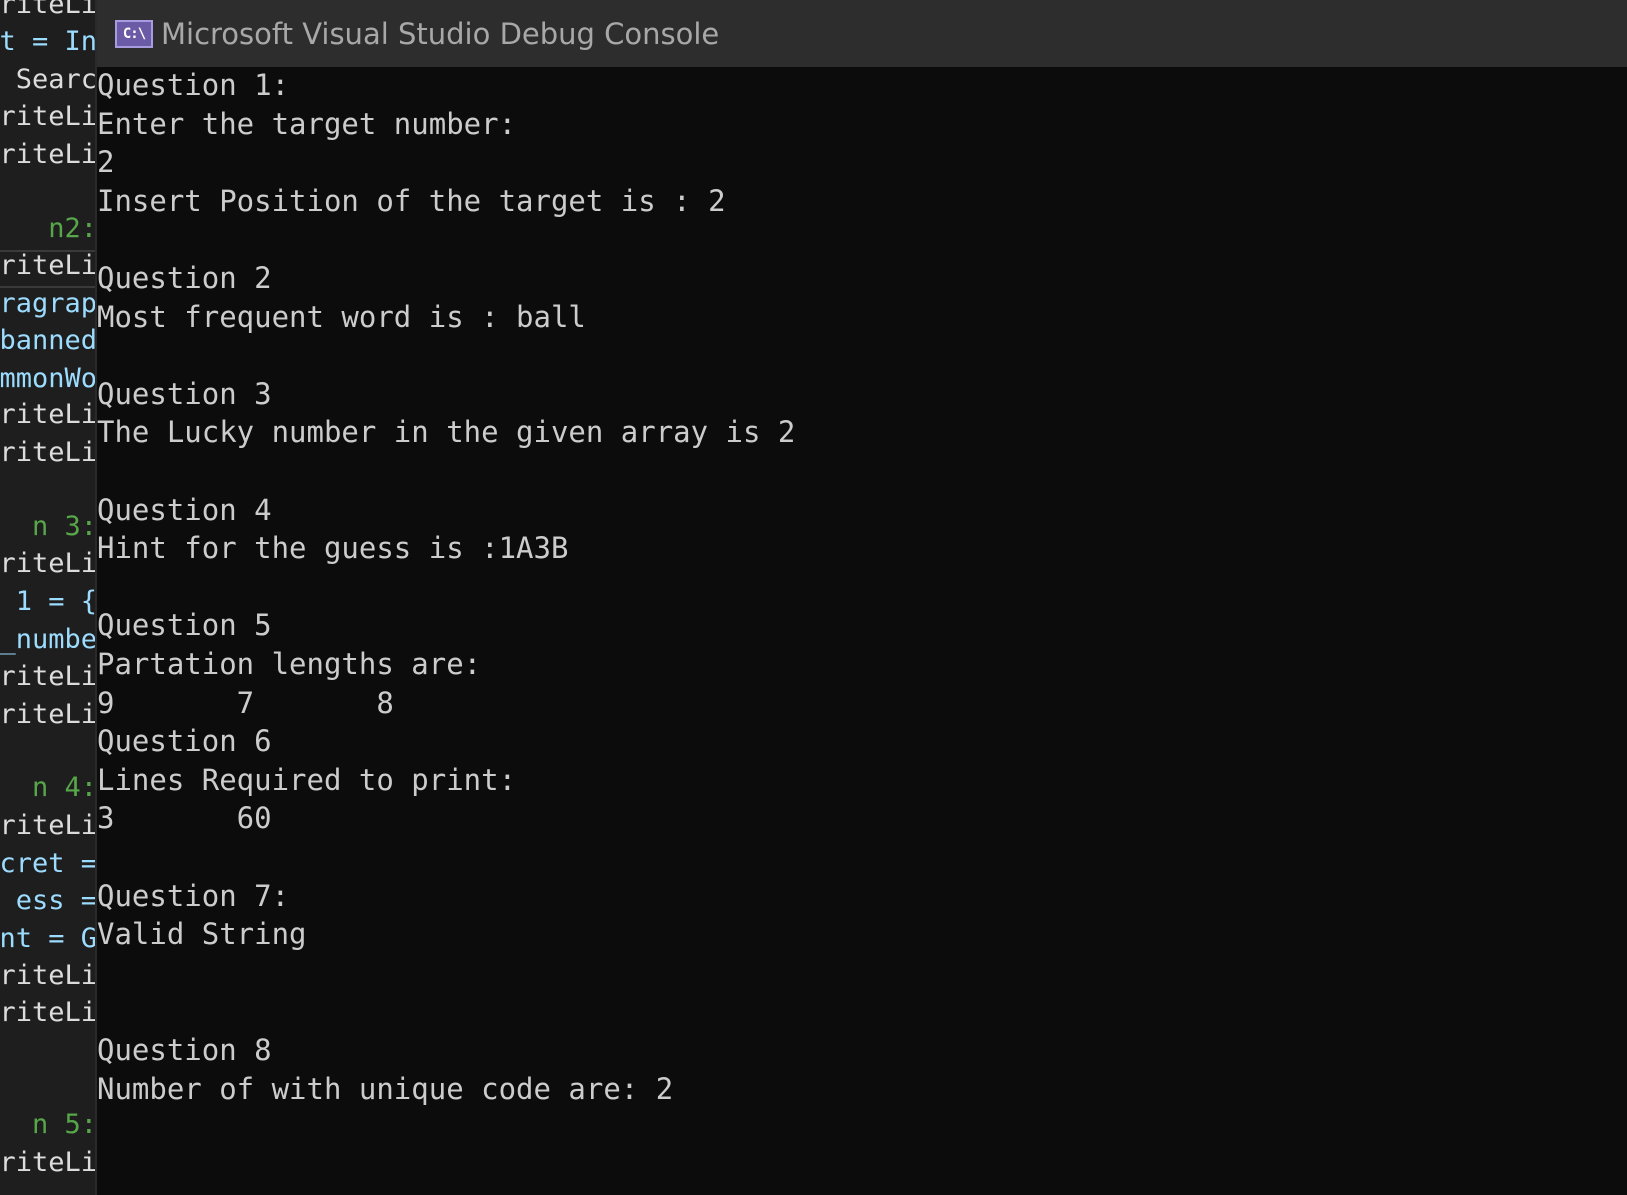  What do you see at coordinates (48, 303) in the screenshot?
I see `editor-code-fragment: ragrap` at bounding box center [48, 303].